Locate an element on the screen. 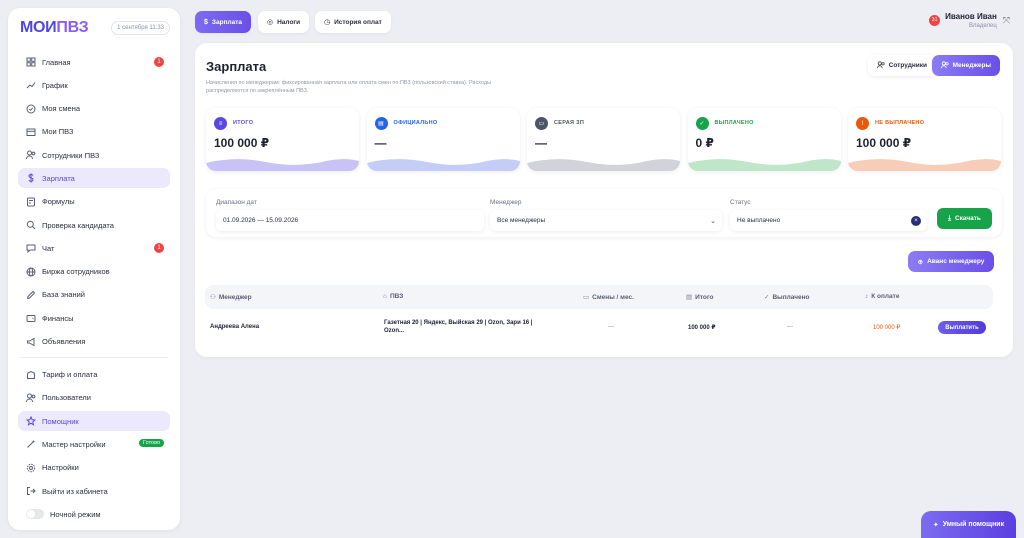 This screenshot has height=538, width=1024. sidebar-item-trend: График is located at coordinates (94, 85).